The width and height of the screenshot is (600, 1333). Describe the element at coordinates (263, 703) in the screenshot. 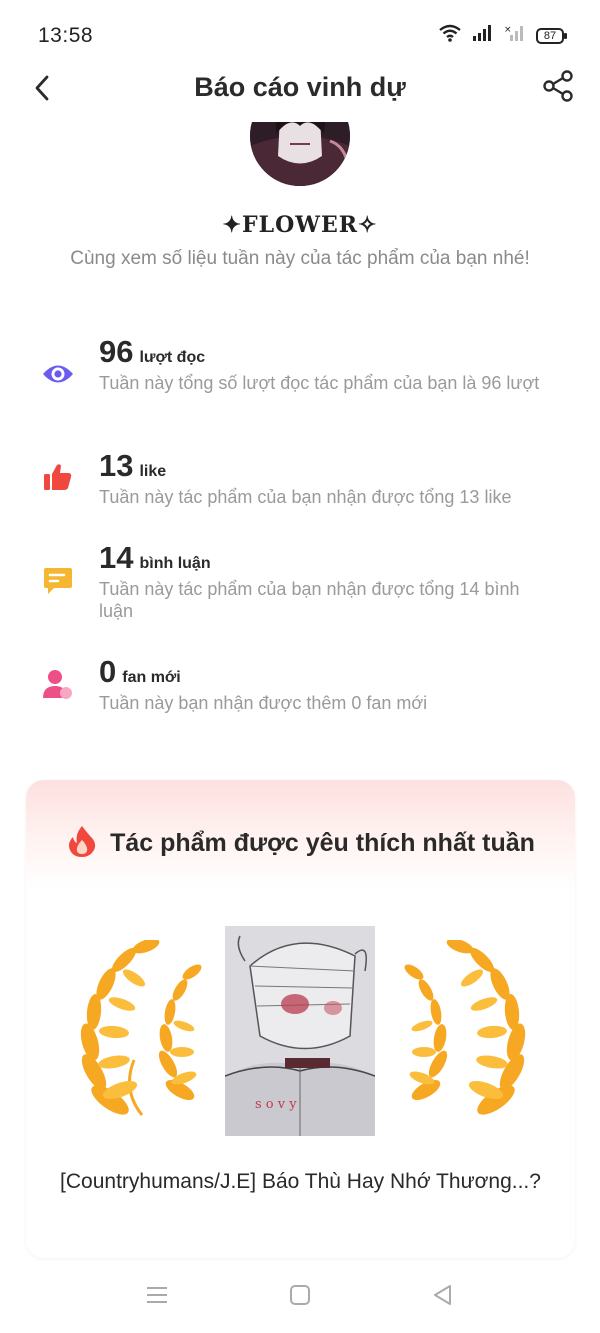

I see `fans-description: Tuần này bạn nhận được thêm 0 fan mới` at that location.